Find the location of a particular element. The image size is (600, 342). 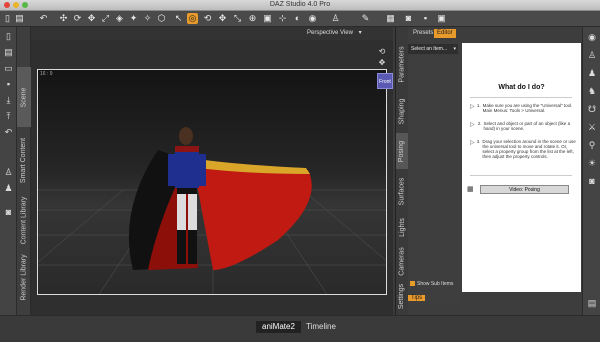

tab-smart-content: Smart Content is located at coordinates (24, 160).